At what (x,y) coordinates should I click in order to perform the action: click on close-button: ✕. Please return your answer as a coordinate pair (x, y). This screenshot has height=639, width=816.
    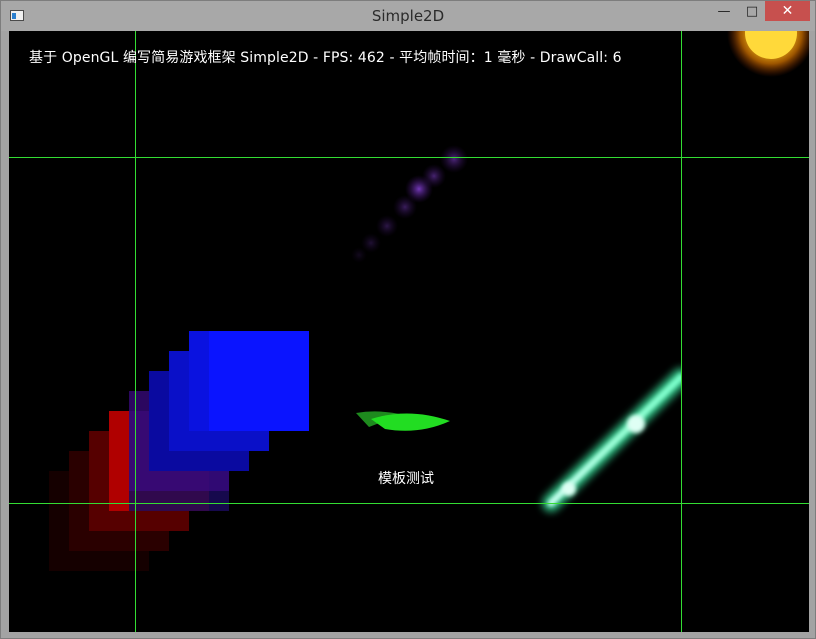
    Looking at the image, I should click on (787, 11).